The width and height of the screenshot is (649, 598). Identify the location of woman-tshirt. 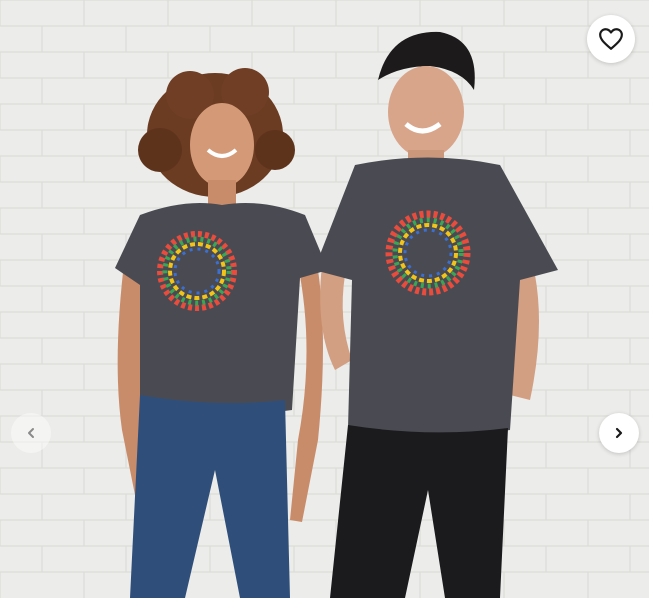
(221, 308).